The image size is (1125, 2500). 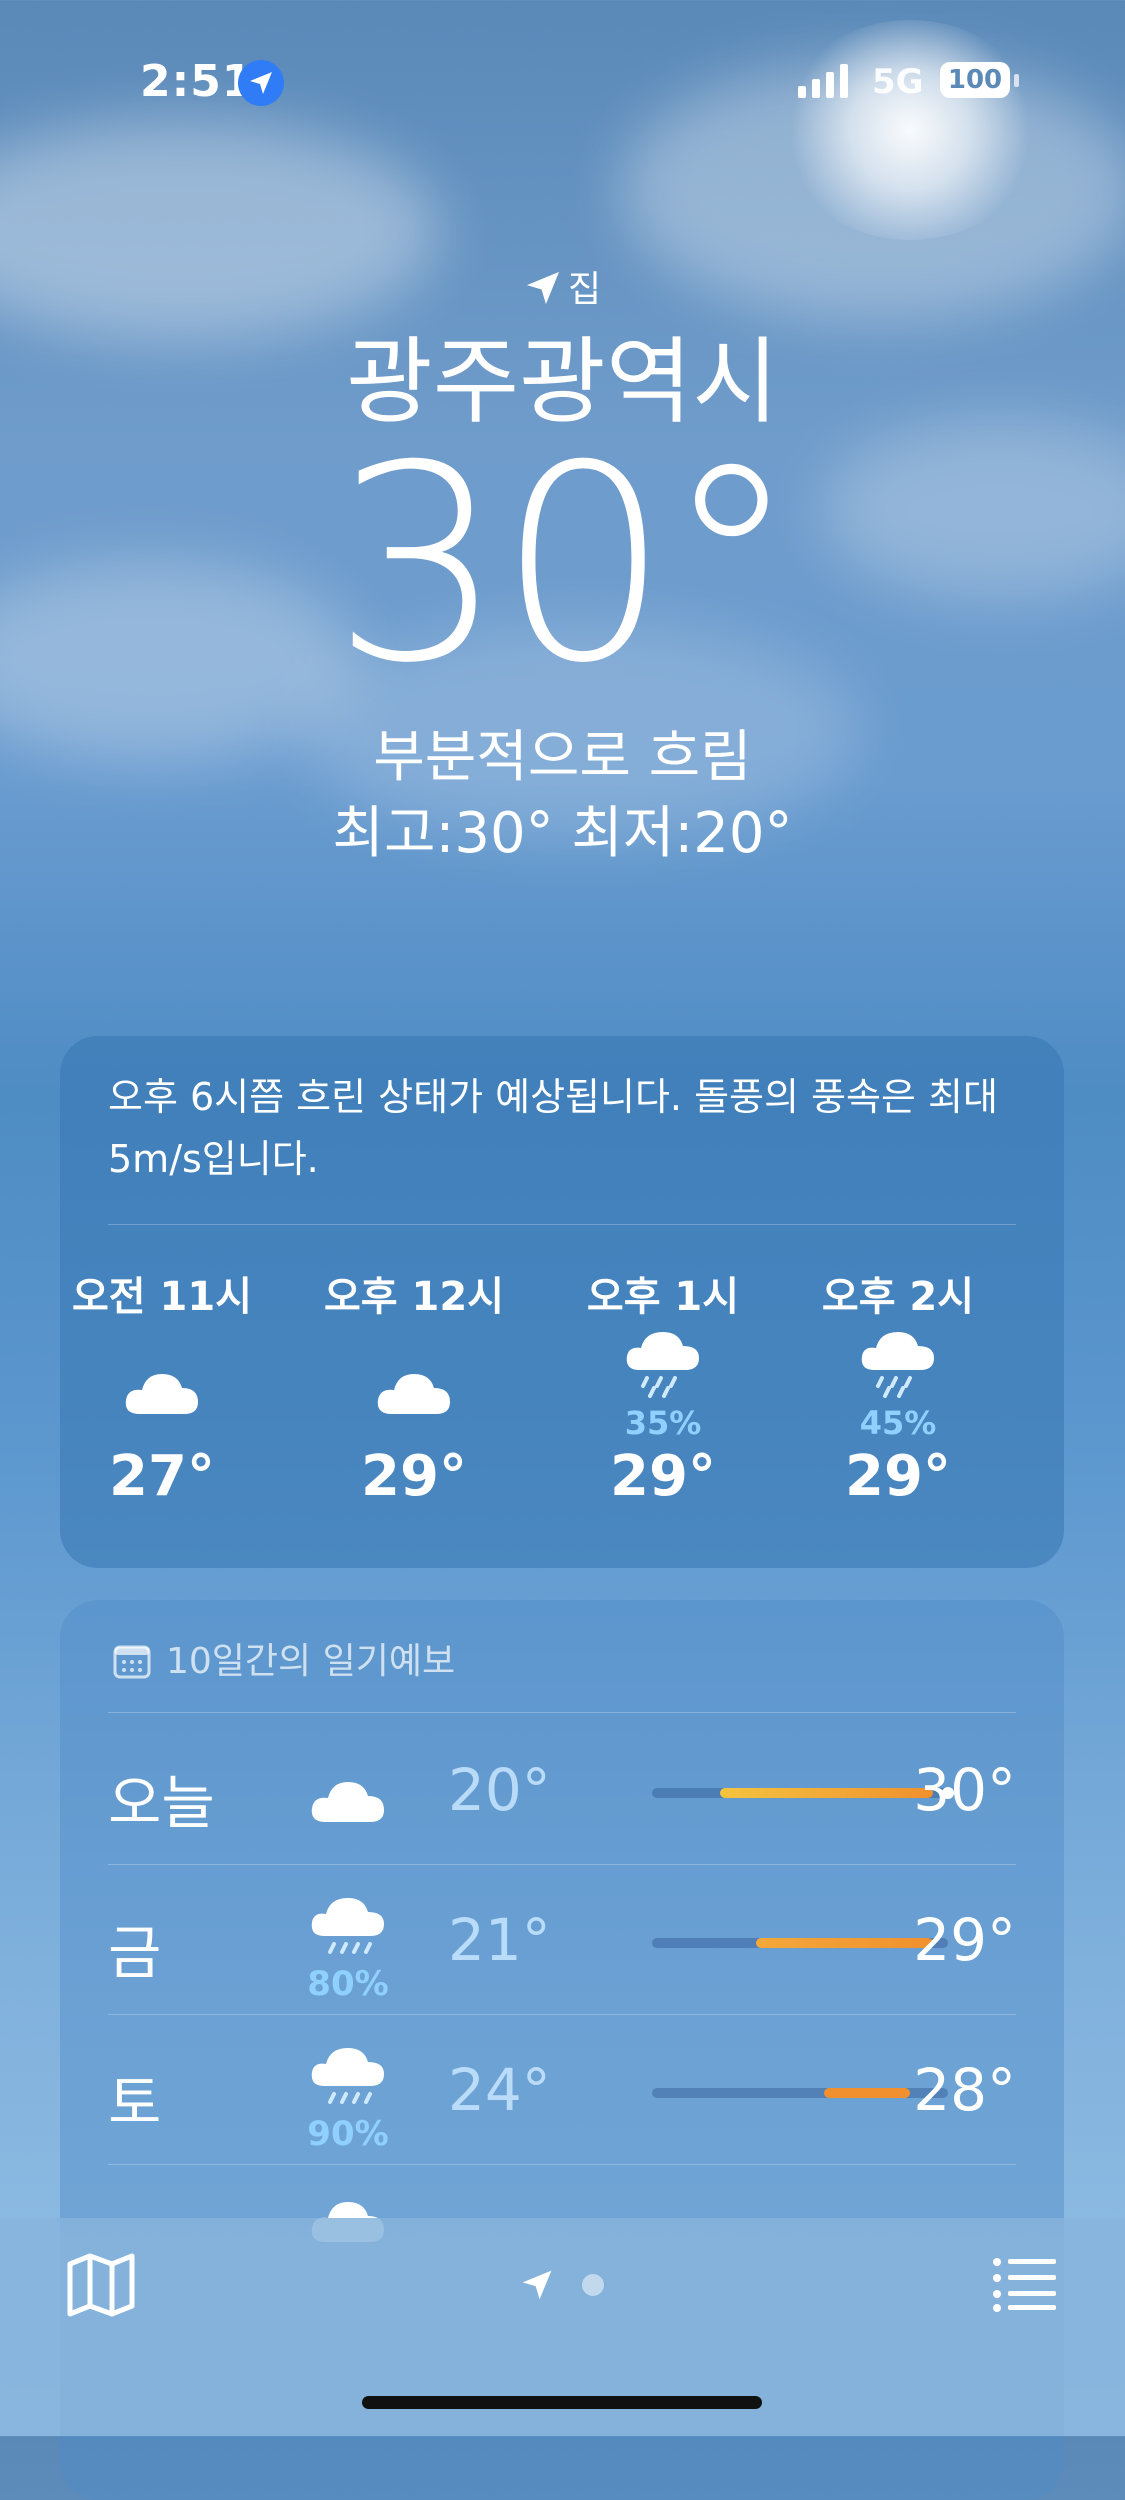 I want to click on home-label: 집, so click(x=584, y=289).